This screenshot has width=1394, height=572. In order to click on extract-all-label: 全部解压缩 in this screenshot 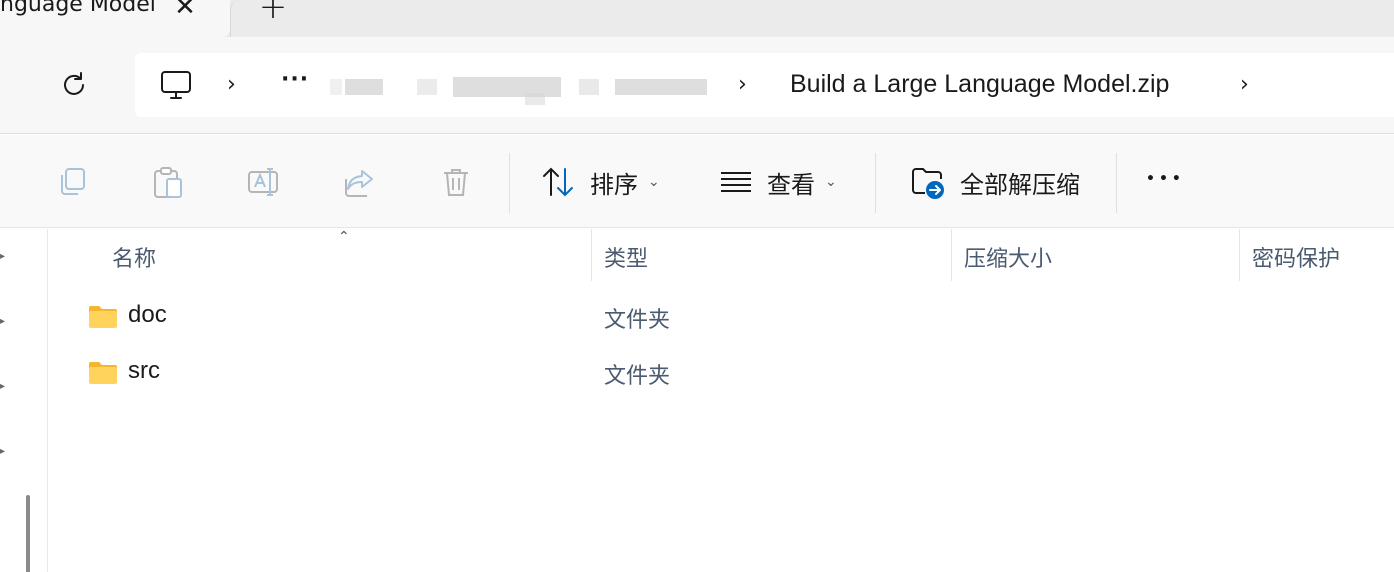, I will do `click(1020, 184)`.